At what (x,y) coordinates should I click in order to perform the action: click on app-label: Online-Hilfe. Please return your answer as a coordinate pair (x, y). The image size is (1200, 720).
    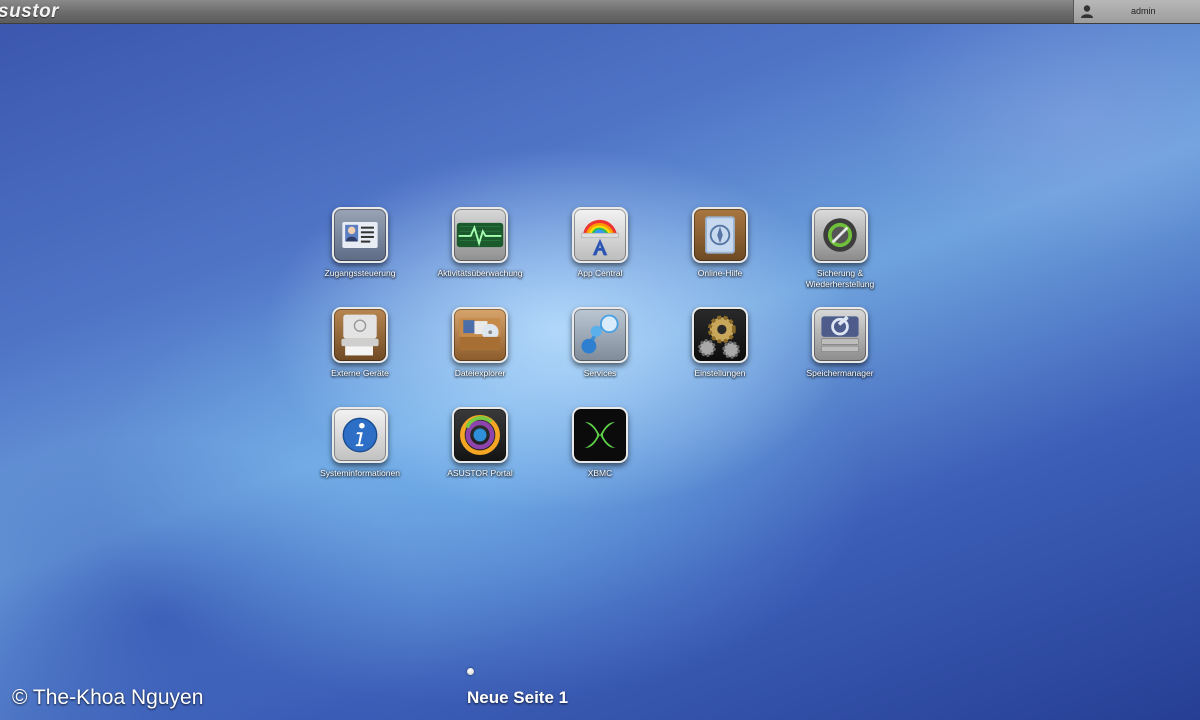
    Looking at the image, I should click on (720, 273).